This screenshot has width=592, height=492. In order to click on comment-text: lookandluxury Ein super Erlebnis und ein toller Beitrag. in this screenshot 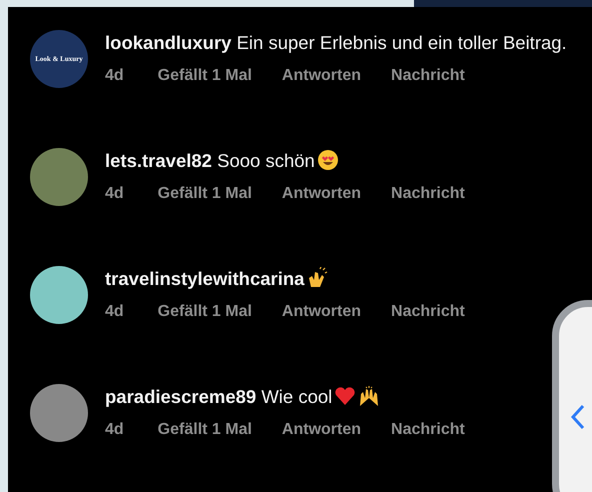, I will do `click(336, 43)`.